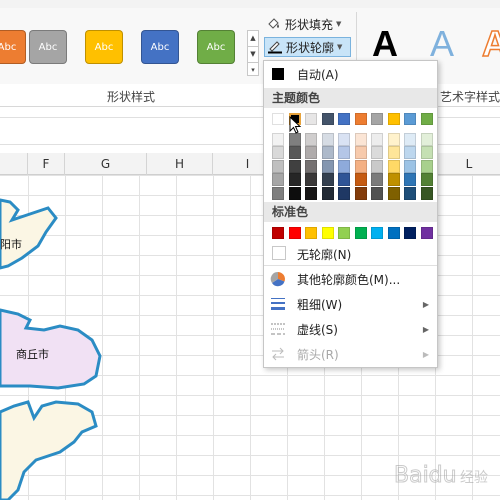  What do you see at coordinates (296, 125) in the screenshot?
I see `mouse-cursor-icon` at bounding box center [296, 125].